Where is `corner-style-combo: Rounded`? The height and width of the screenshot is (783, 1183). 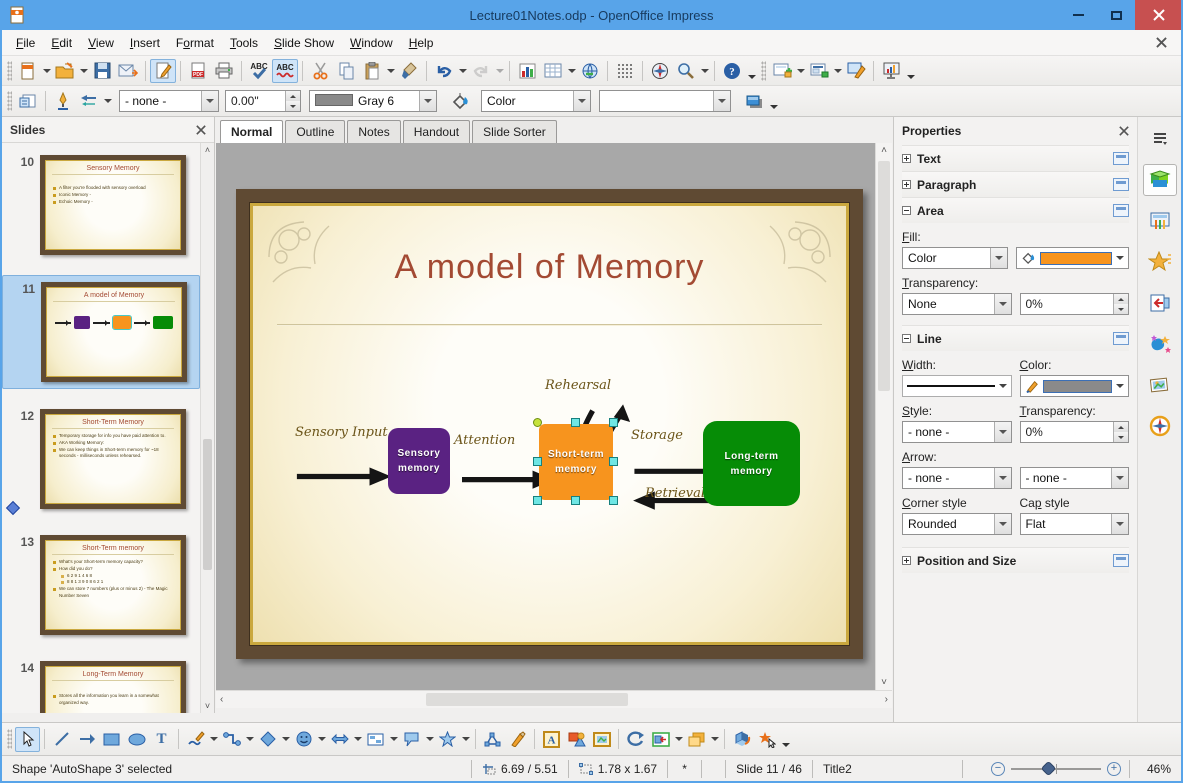
corner-style-combo: Rounded is located at coordinates (957, 524).